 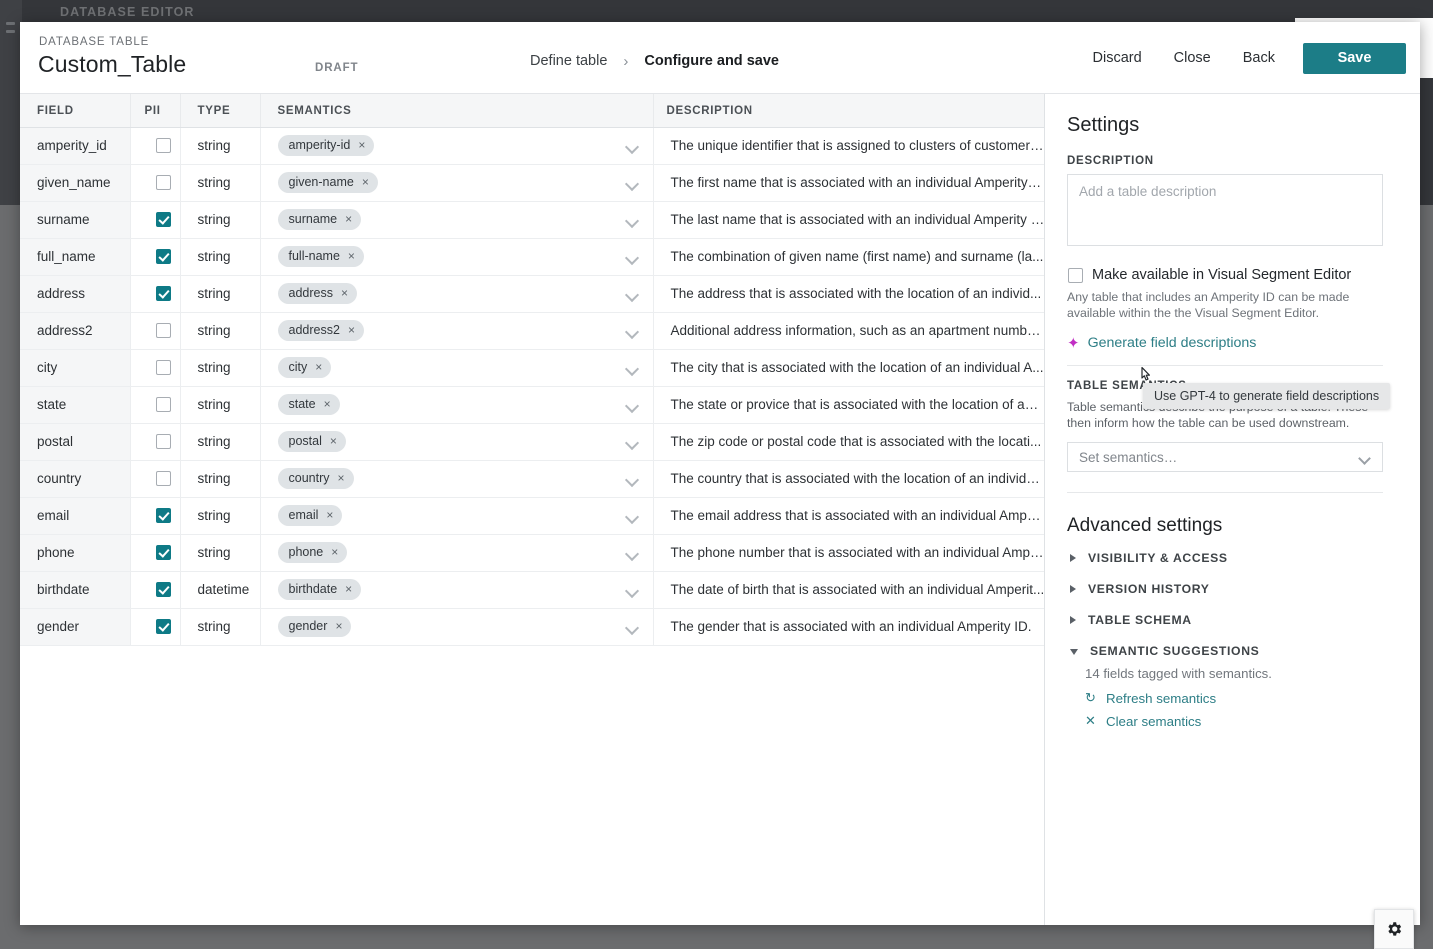 I want to click on generate-field-descriptions-row: ✦ Generate field descriptions, so click(x=1231, y=343).